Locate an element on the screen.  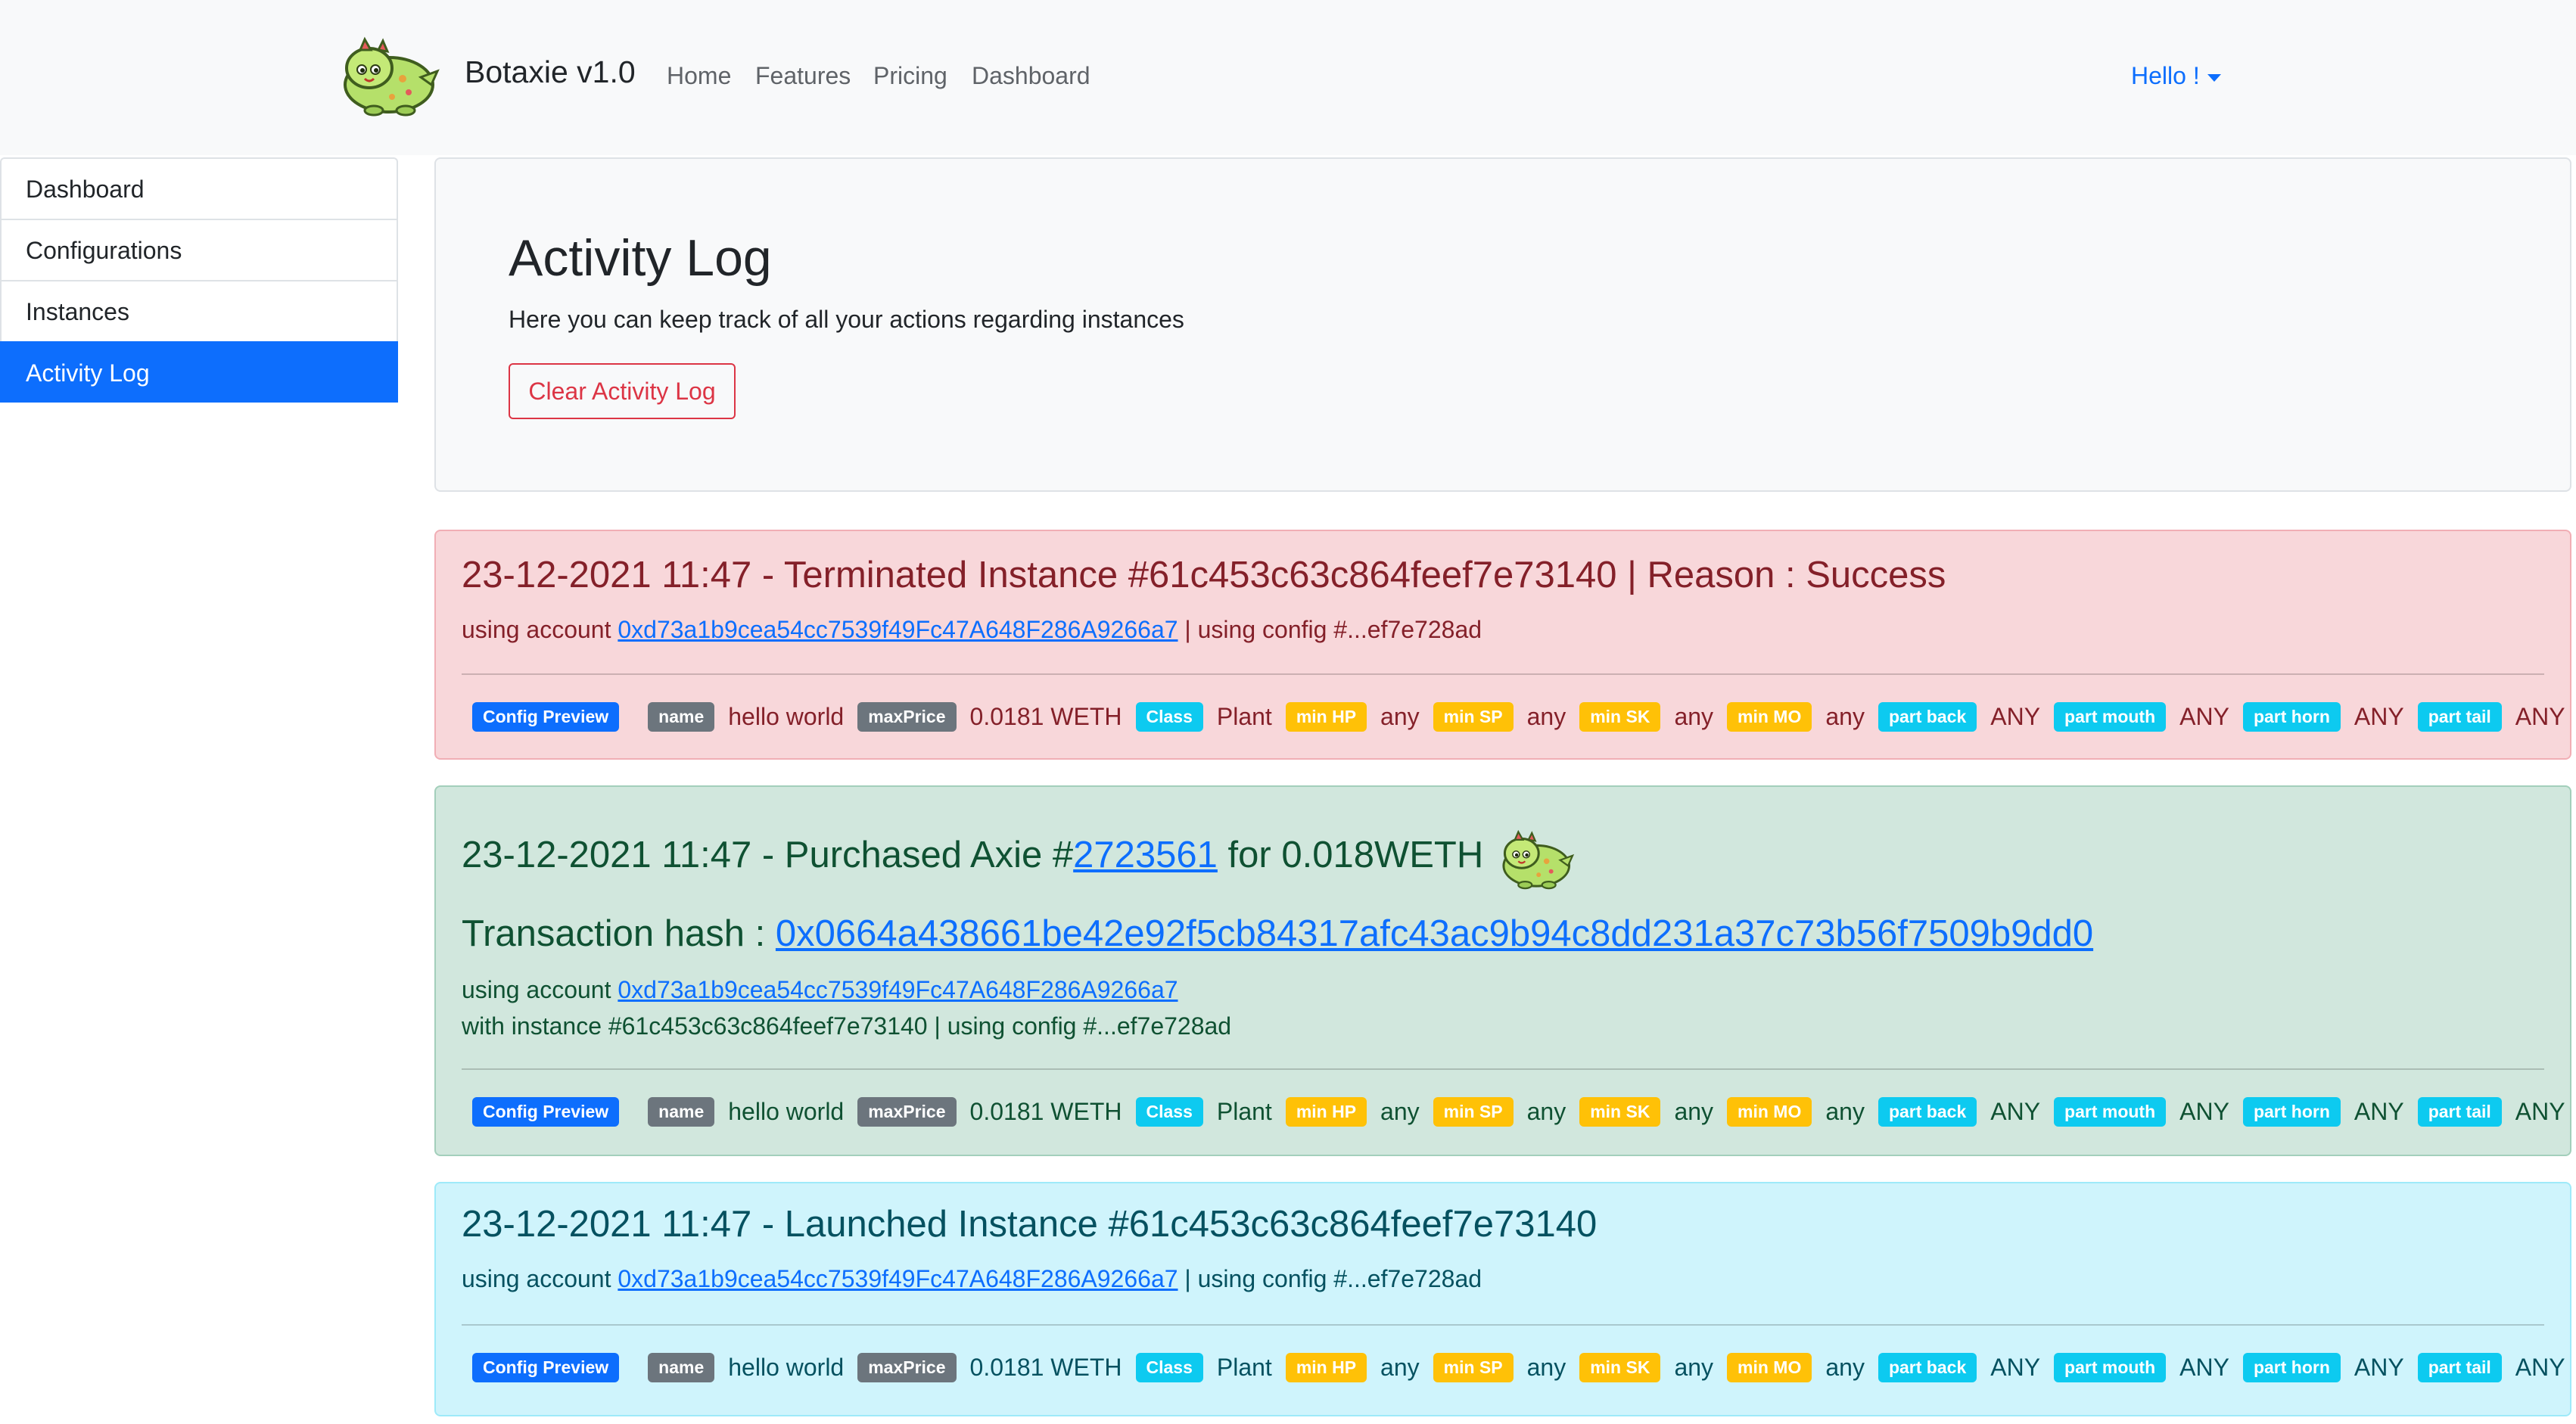
nav-features-link: Features is located at coordinates (803, 76).